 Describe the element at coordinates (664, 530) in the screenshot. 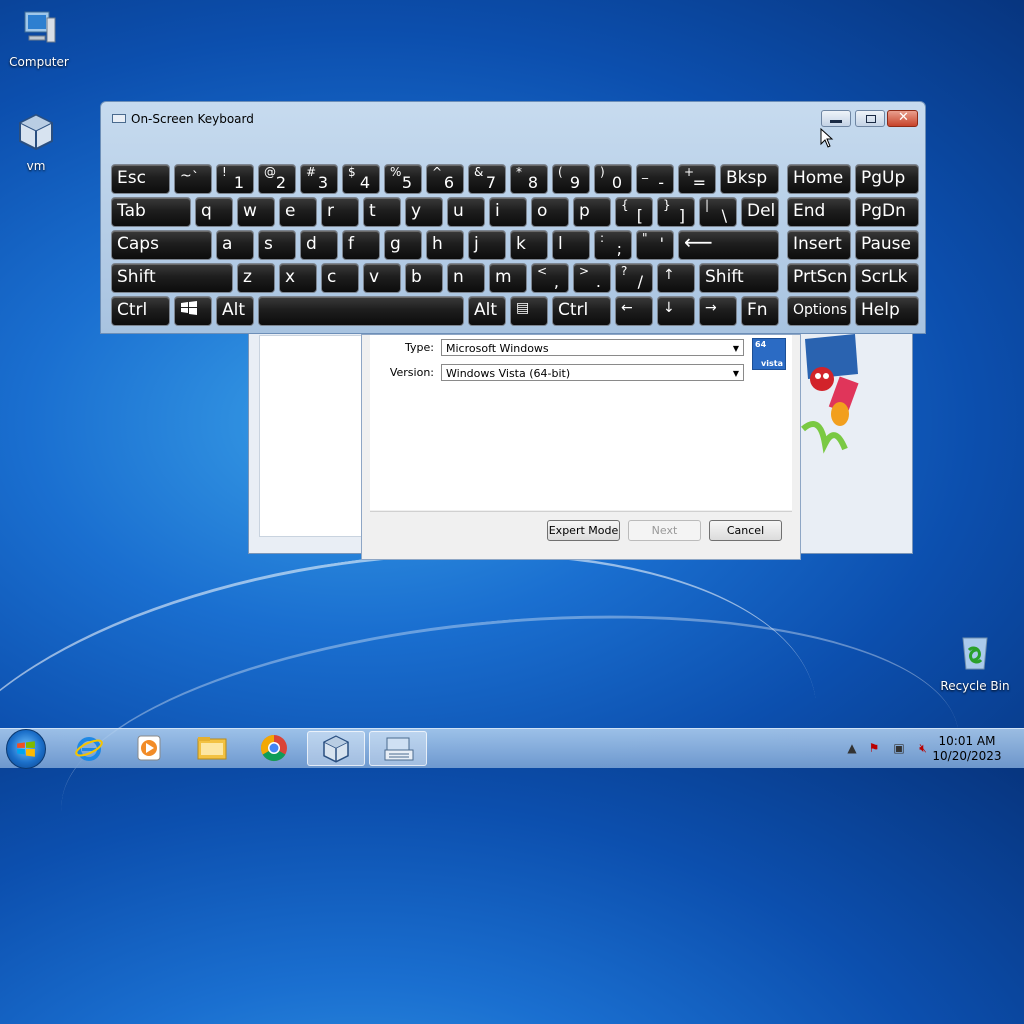

I see `next-button: Next` at that location.